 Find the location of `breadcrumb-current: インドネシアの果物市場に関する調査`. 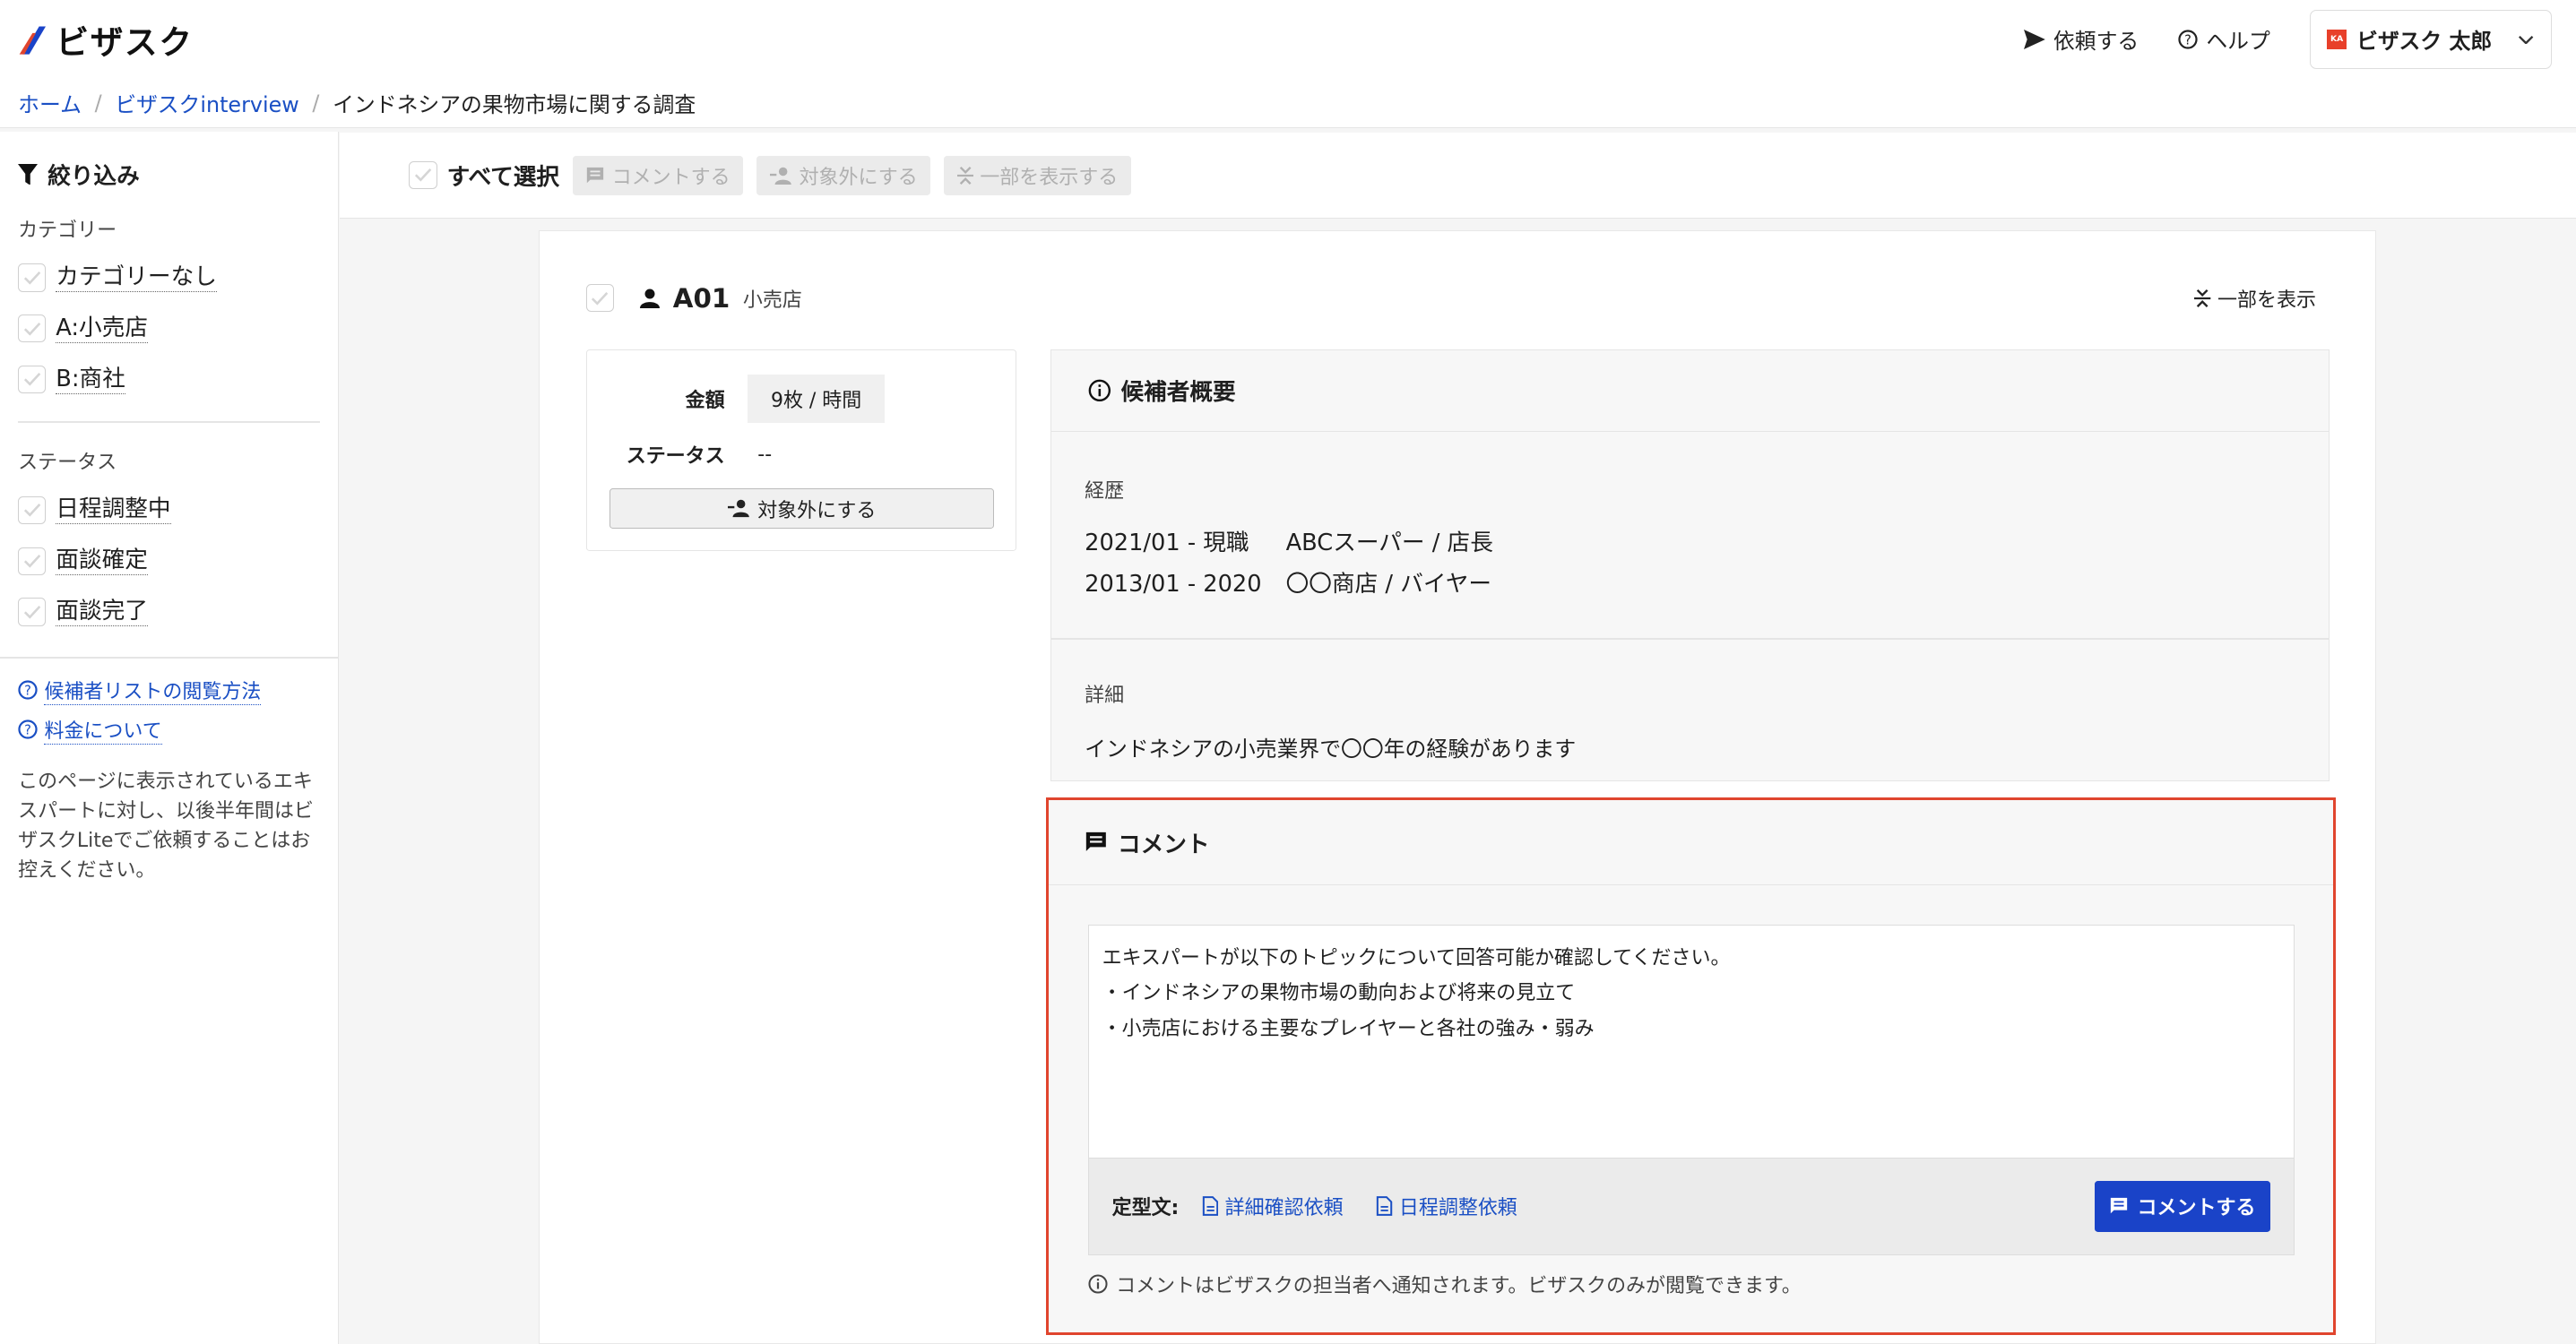

breadcrumb-current: インドネシアの果物市場に関する調査 is located at coordinates (514, 105).